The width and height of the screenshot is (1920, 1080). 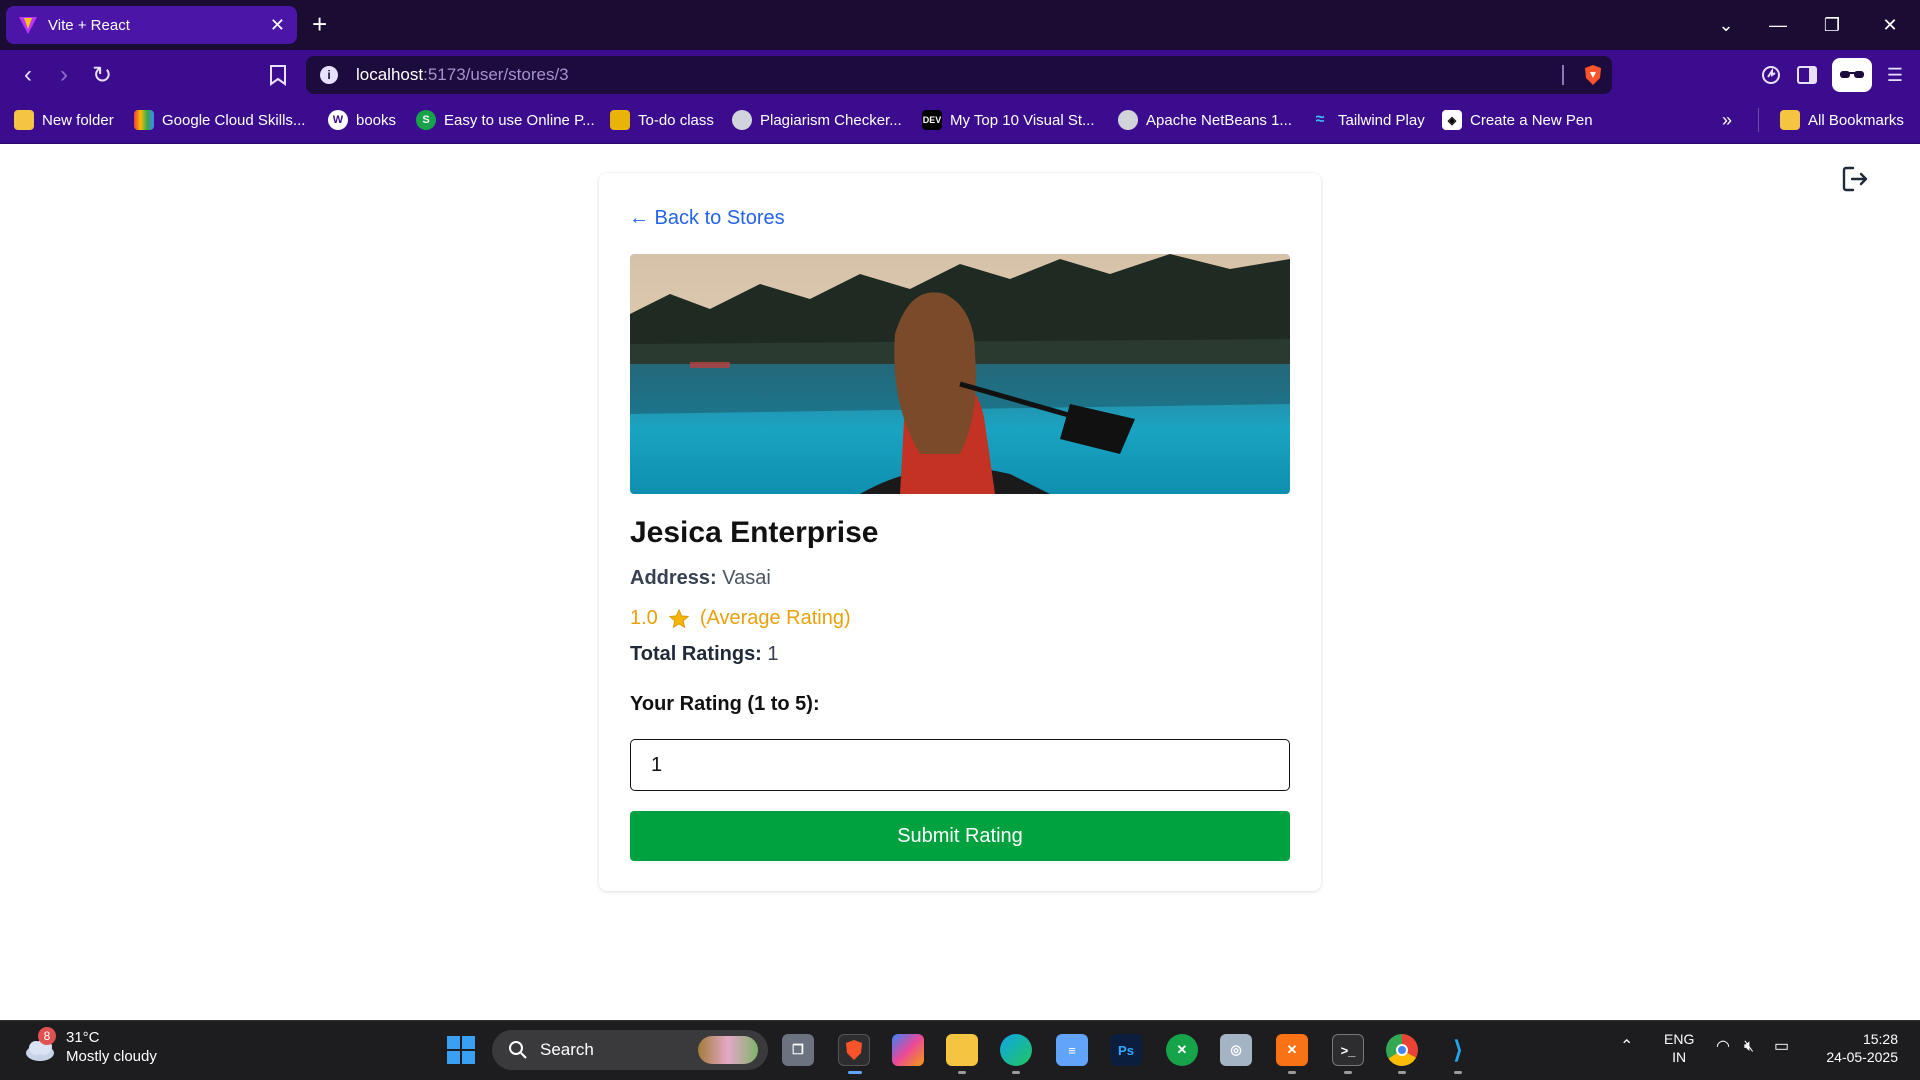 I want to click on task-view-icon: ❐, so click(x=798, y=1050).